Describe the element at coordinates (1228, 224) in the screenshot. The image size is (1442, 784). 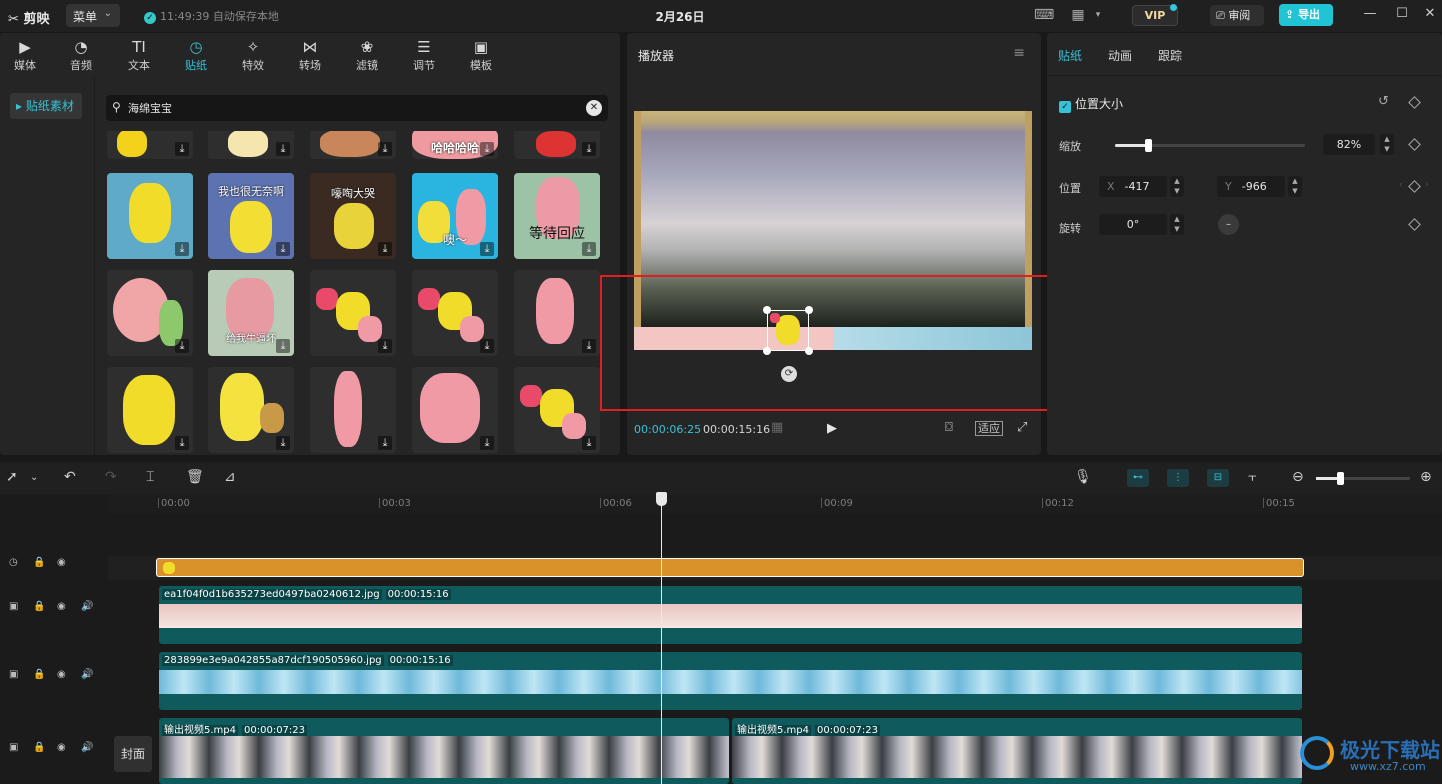
I see `rotation-dial-icon: –` at that location.